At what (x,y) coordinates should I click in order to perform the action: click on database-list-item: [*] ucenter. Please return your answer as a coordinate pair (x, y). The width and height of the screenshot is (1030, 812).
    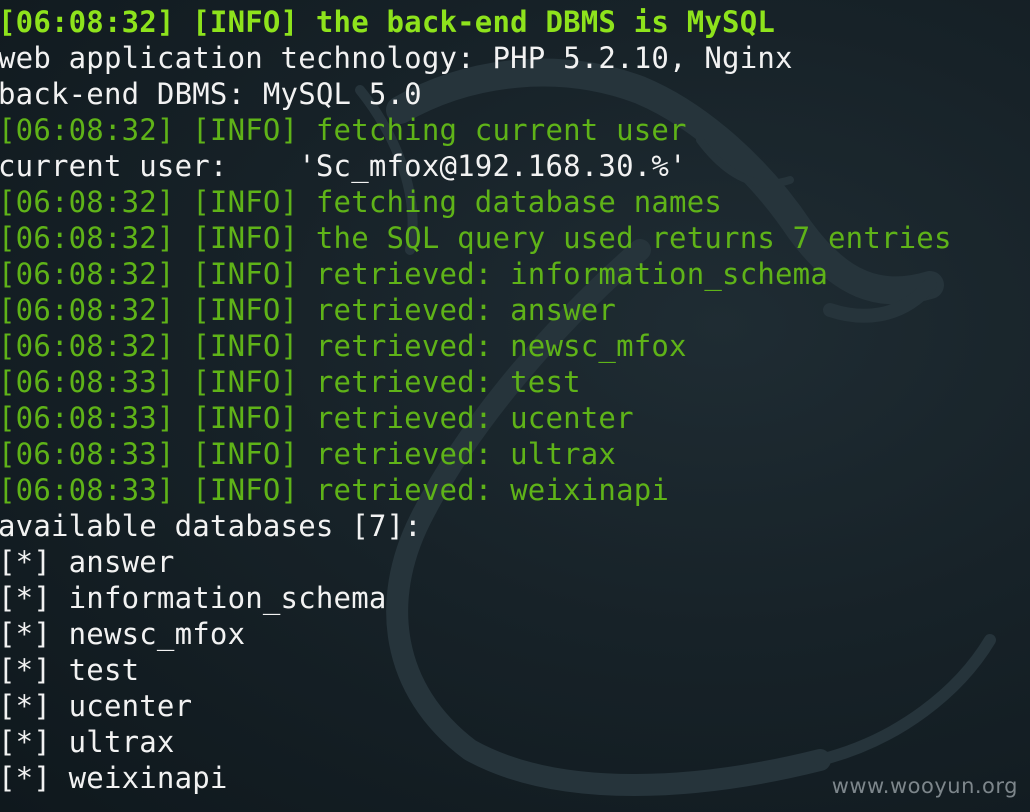
    Looking at the image, I should click on (96, 706).